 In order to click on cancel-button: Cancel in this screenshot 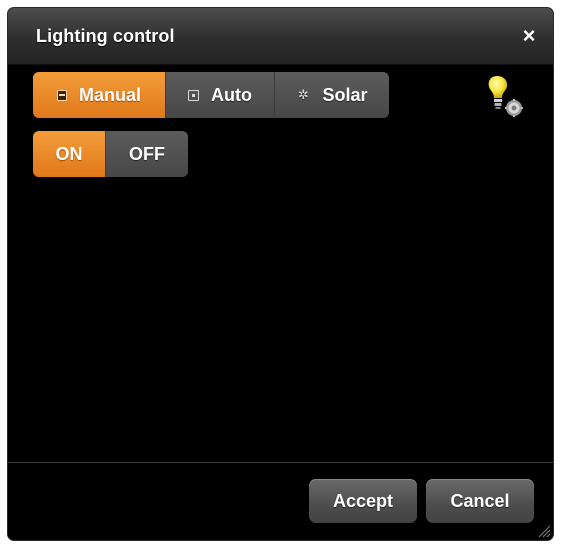, I will do `click(480, 501)`.